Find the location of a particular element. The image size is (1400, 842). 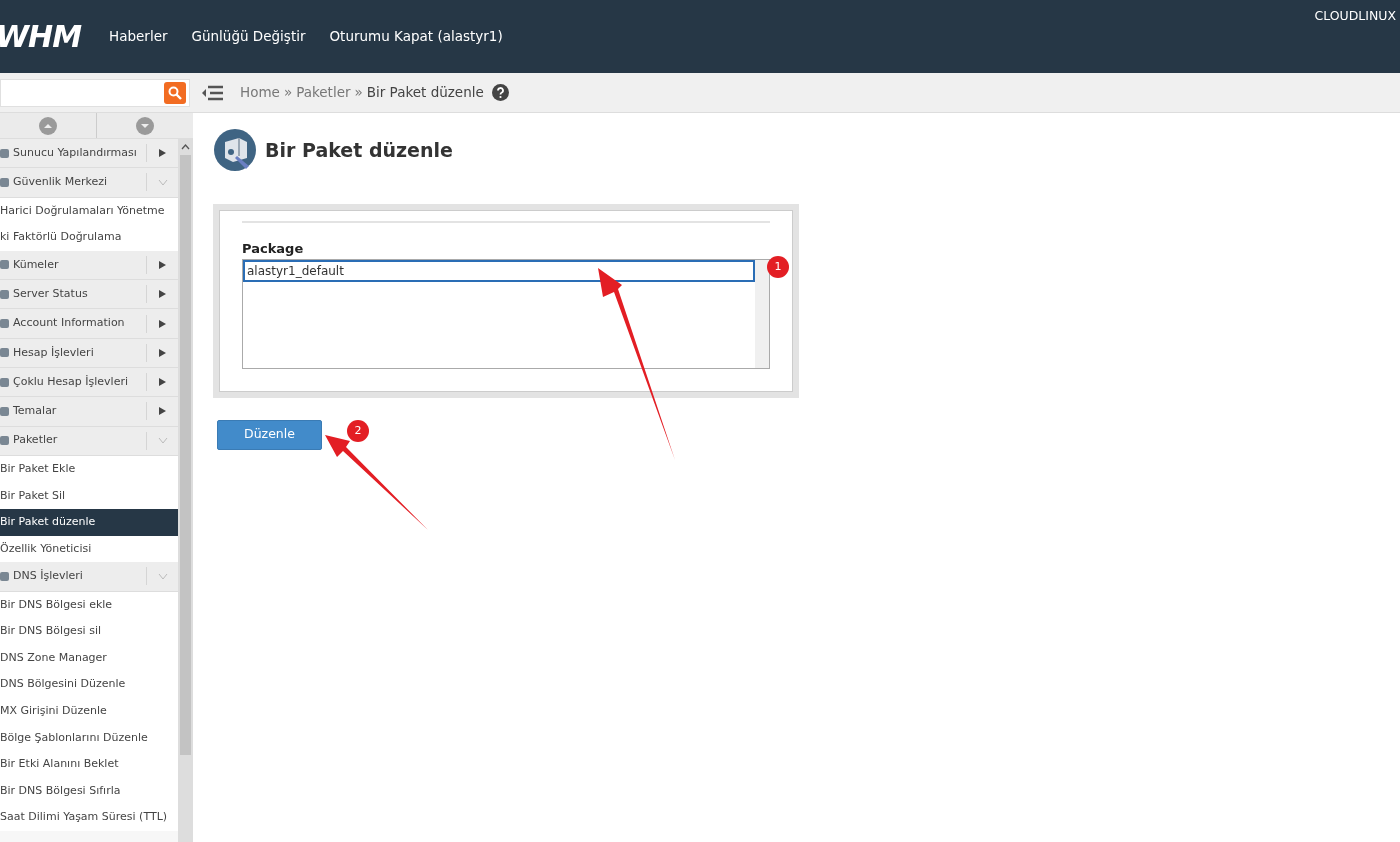

sidebar-link: Bir DNS Bölgesi sil is located at coordinates (89, 631).